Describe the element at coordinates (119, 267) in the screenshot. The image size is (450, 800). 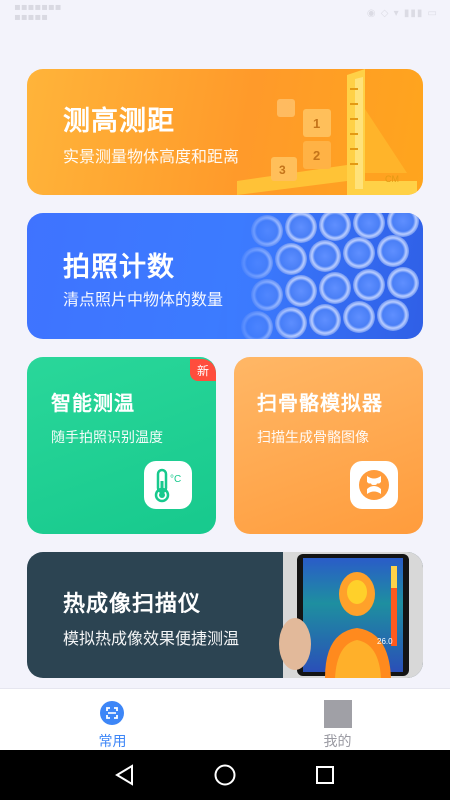
I see `count-card-title: 拍照计数` at that location.